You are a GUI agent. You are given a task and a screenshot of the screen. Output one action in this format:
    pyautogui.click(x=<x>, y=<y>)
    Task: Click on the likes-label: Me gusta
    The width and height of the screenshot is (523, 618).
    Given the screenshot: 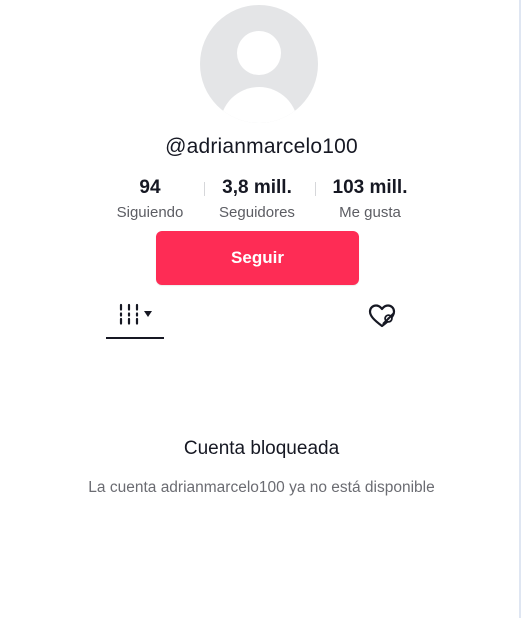 What is the action you would take?
    pyautogui.click(x=370, y=212)
    